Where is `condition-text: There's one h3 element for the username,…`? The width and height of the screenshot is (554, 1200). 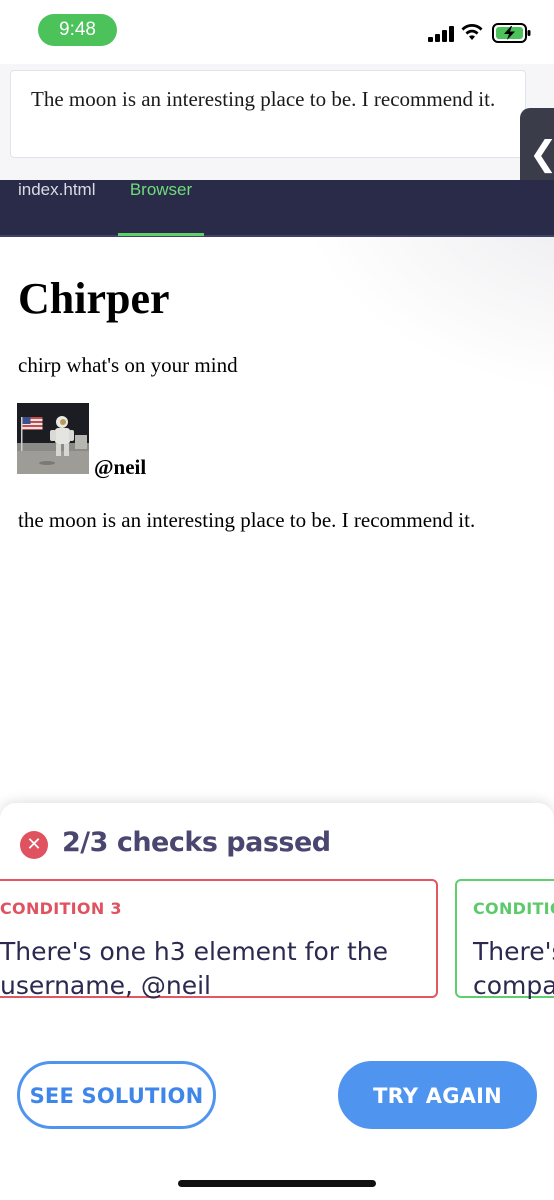 condition-text: There's one h3 element for the username,… is located at coordinates (194, 968).